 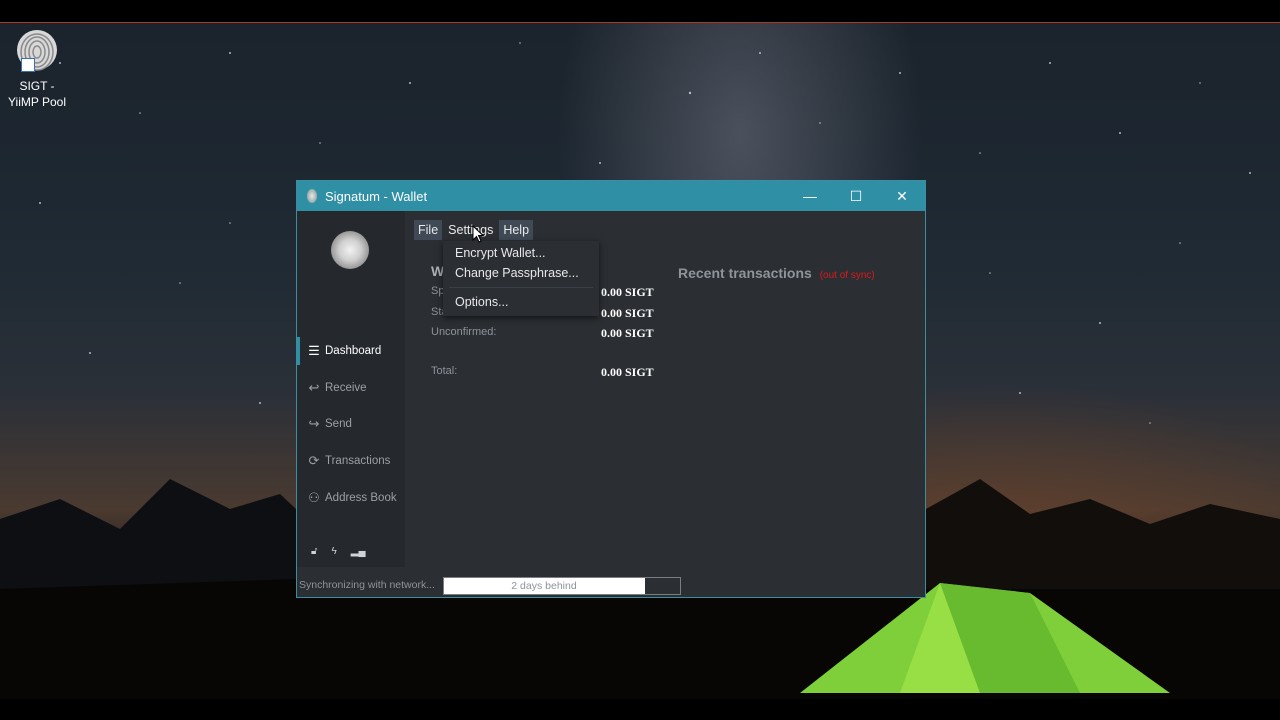 What do you see at coordinates (611, 196) in the screenshot?
I see `title-bar: Signatum - Wallet — ☐ ✕` at bounding box center [611, 196].